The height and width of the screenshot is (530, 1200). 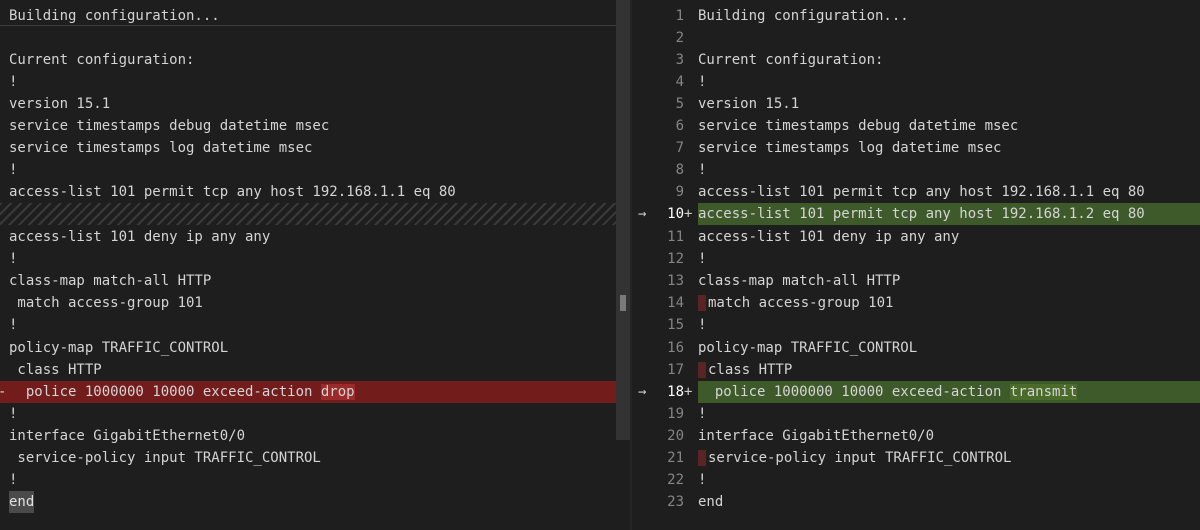 I want to click on line-number: 22, so click(x=675, y=480).